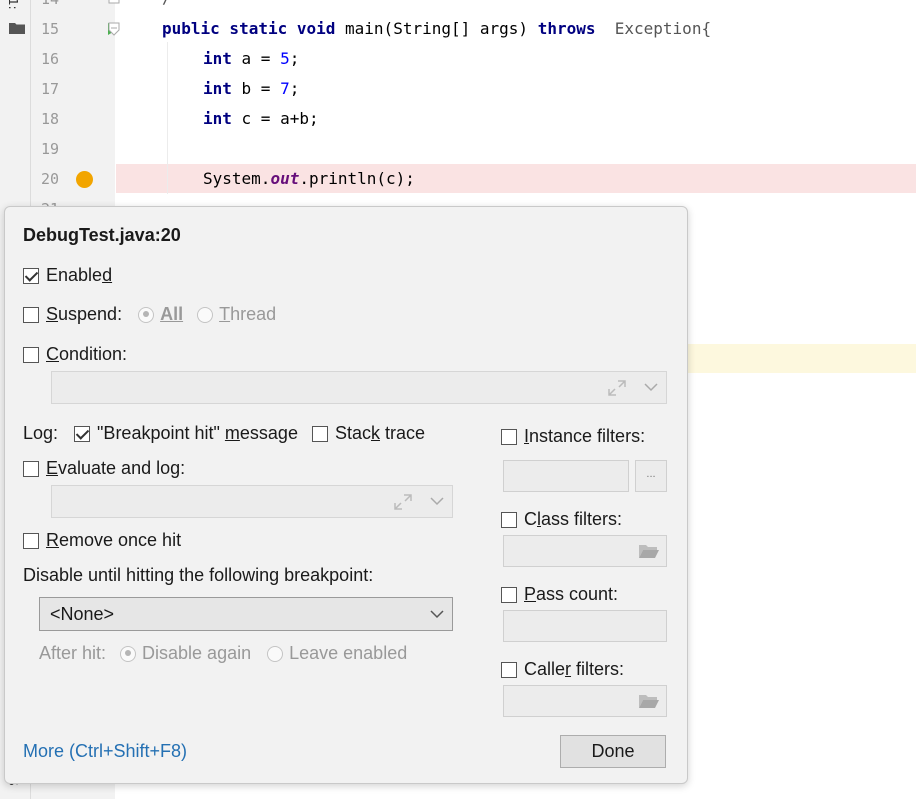 The height and width of the screenshot is (799, 916). I want to click on line-number: 15, so click(50, 29).